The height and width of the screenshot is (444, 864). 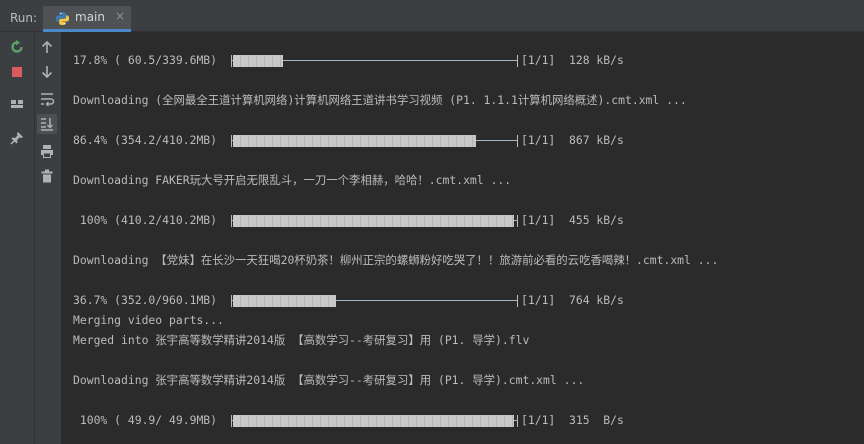 What do you see at coordinates (148, 300) in the screenshot?
I see `progress-status: 36.7% (352.0/960.1MB)` at bounding box center [148, 300].